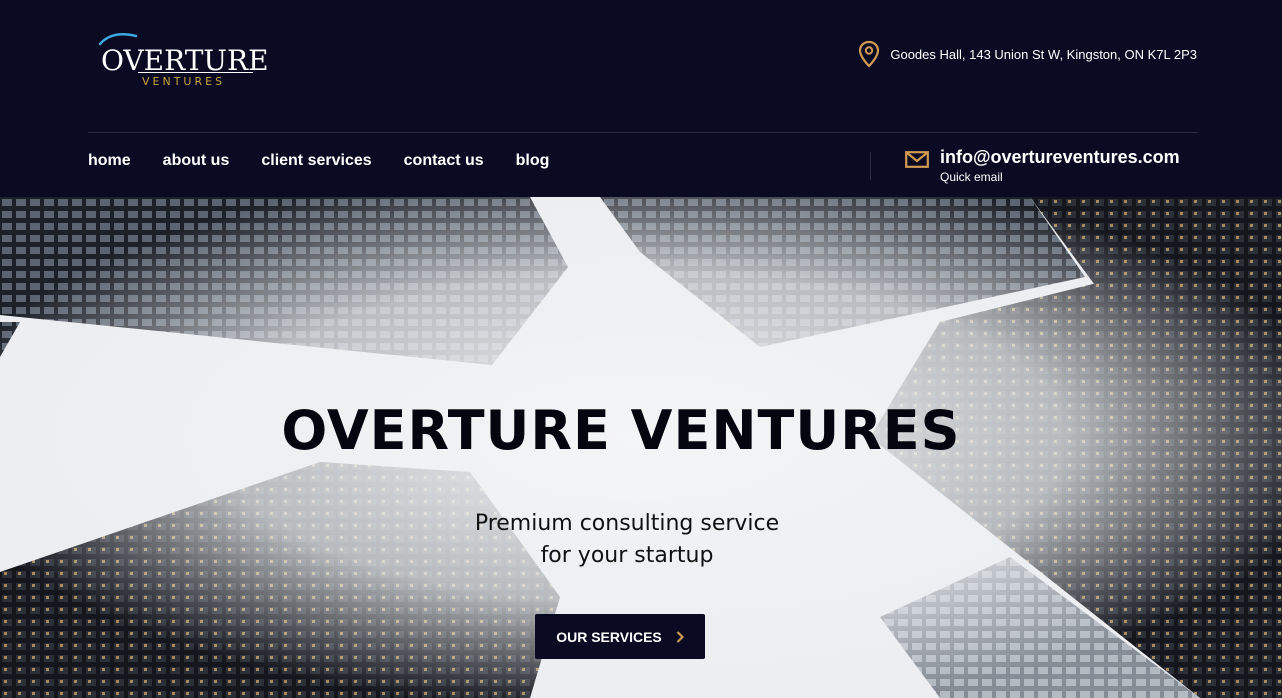 The width and height of the screenshot is (1282, 698). What do you see at coordinates (1060, 157) in the screenshot?
I see `email-address-link: info@overtureventures.com` at bounding box center [1060, 157].